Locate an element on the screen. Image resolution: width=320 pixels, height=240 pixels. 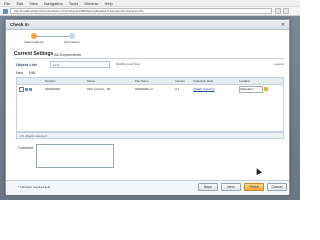
column-header-collection-rule: Collection Rule is located at coordinates (214, 81).